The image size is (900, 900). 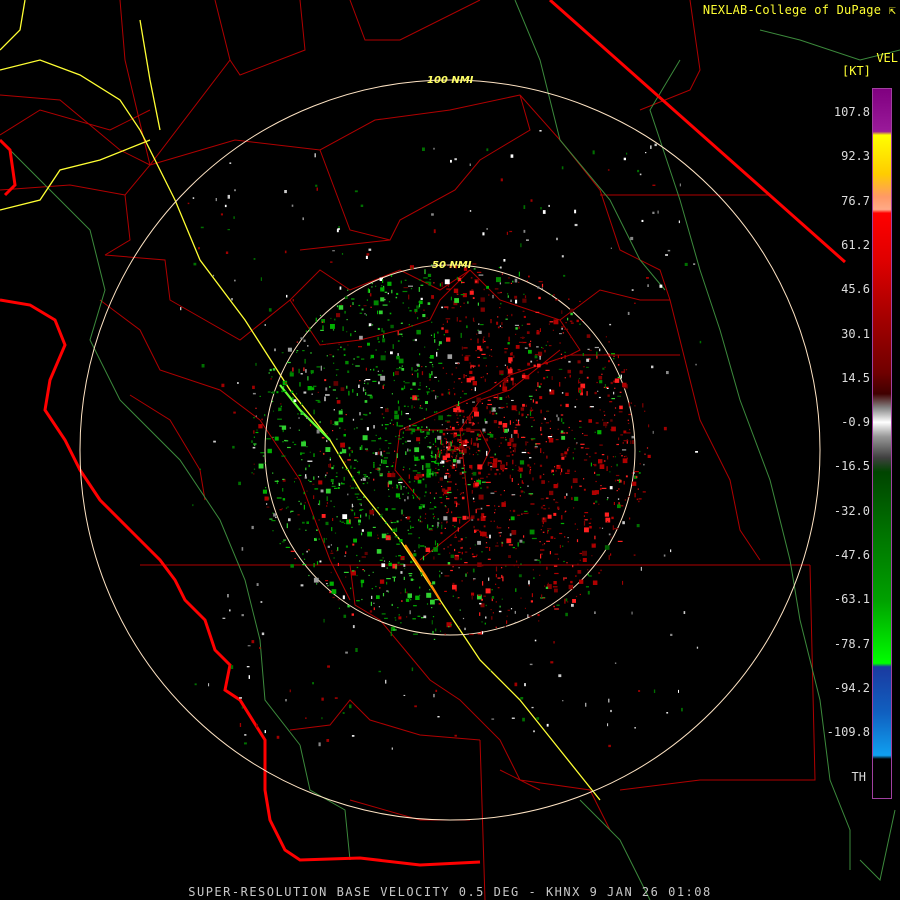 I want to click on colorbar-tick-label: 14.5, so click(x=855, y=377).